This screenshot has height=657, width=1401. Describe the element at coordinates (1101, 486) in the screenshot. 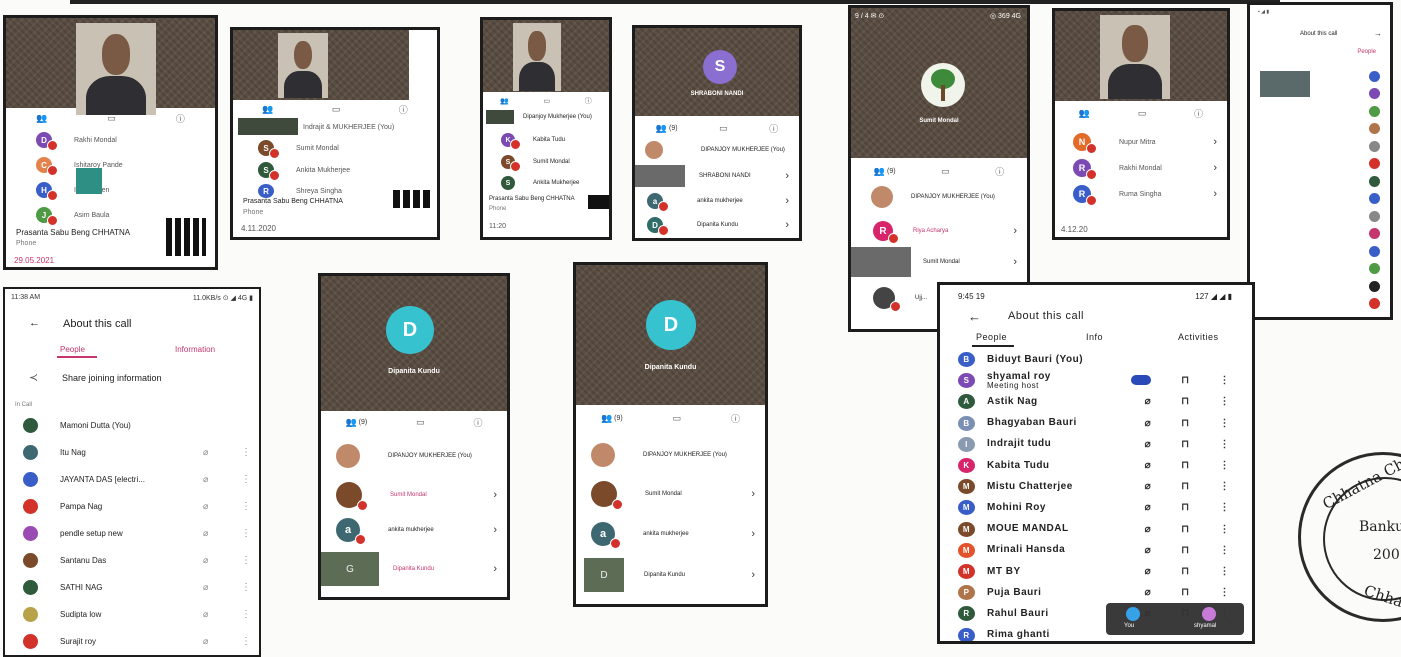

I see `list-item: M Mistu Chatterjee ⌀ ⊓ ⋮` at that location.